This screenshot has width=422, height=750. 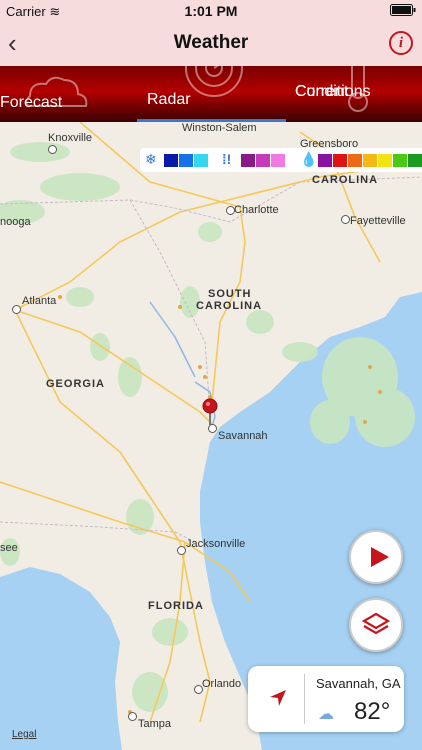 I want to click on temperature-value: 82°, so click(x=372, y=711).